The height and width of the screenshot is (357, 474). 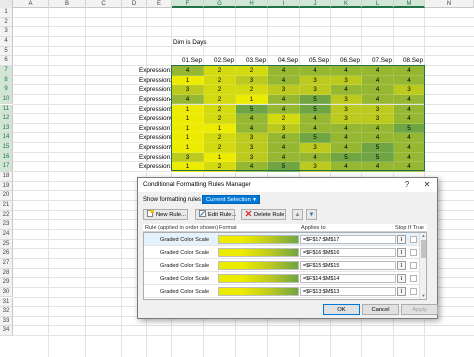 I want to click on rules-scrollbar: ▲ ▼, so click(x=422, y=266).